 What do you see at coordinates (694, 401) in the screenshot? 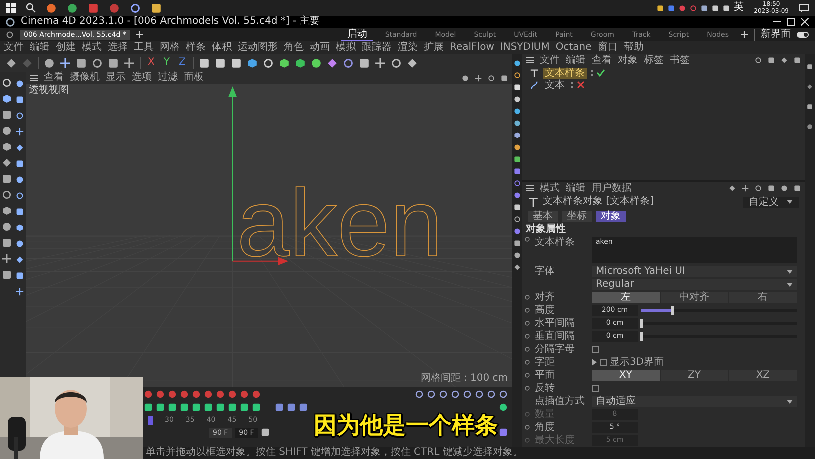
I see `dropdown: 自动适应` at bounding box center [694, 401].